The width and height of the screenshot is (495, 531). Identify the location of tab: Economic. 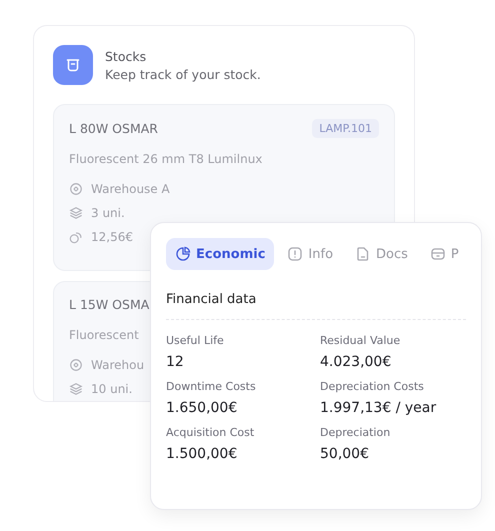
(220, 254).